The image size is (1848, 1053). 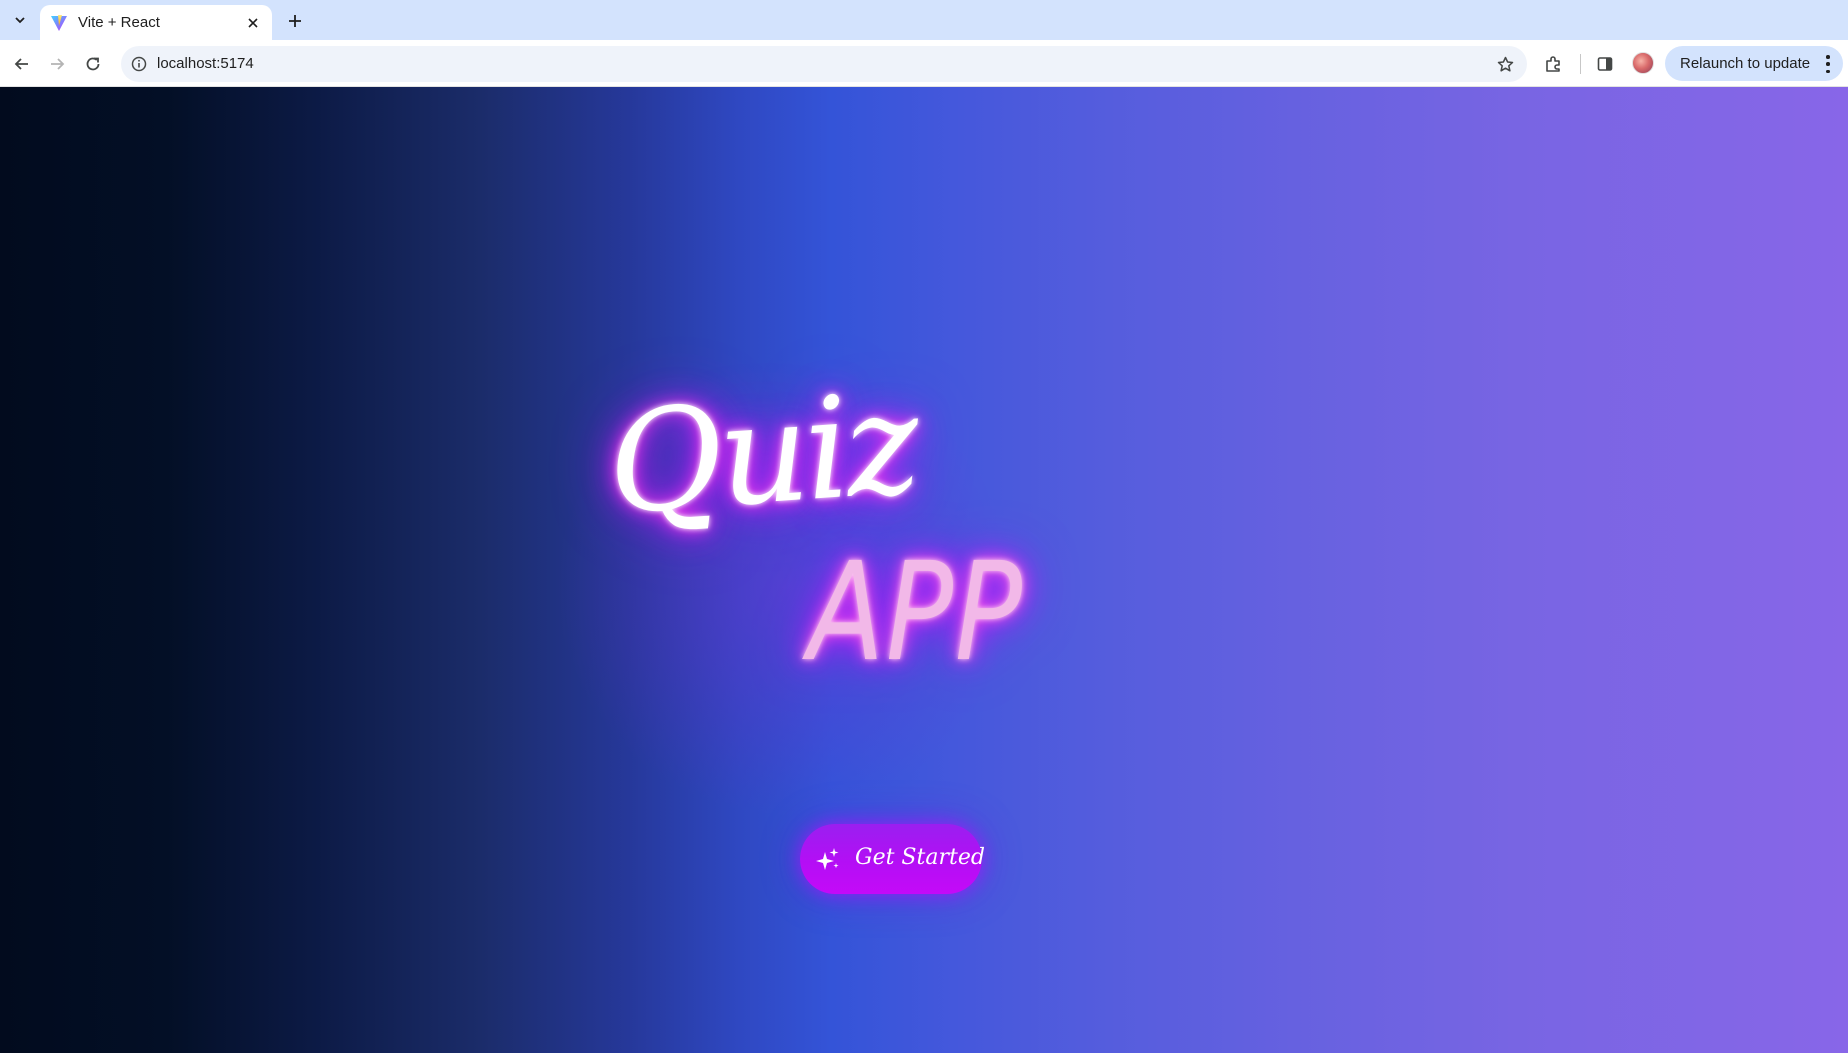 I want to click on title-quiz: Quiz, so click(x=761, y=454).